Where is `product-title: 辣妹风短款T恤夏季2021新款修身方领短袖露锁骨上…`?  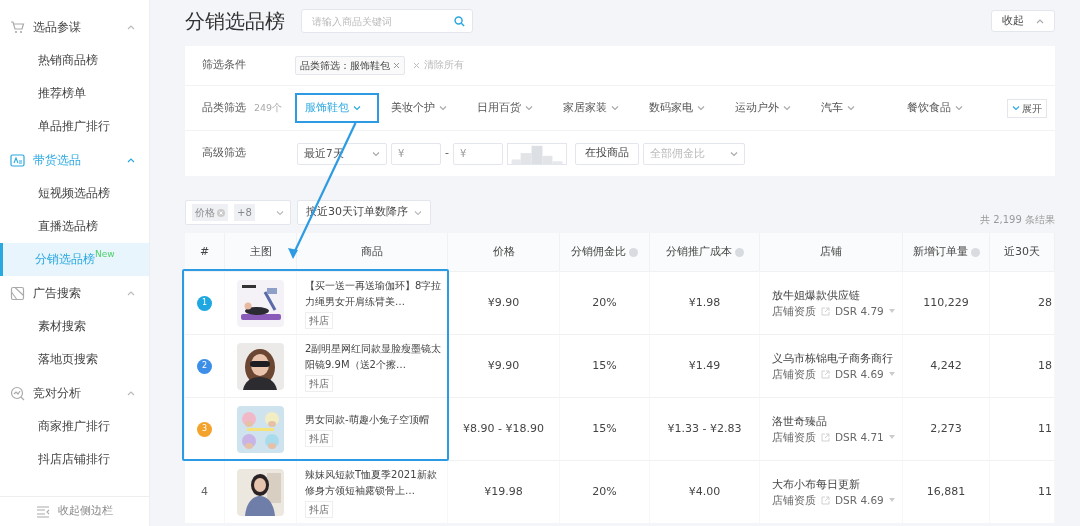
product-title: 辣妹风短款T恤夏季2021新款修身方领短袖露锁骨上… is located at coordinates (374, 482).